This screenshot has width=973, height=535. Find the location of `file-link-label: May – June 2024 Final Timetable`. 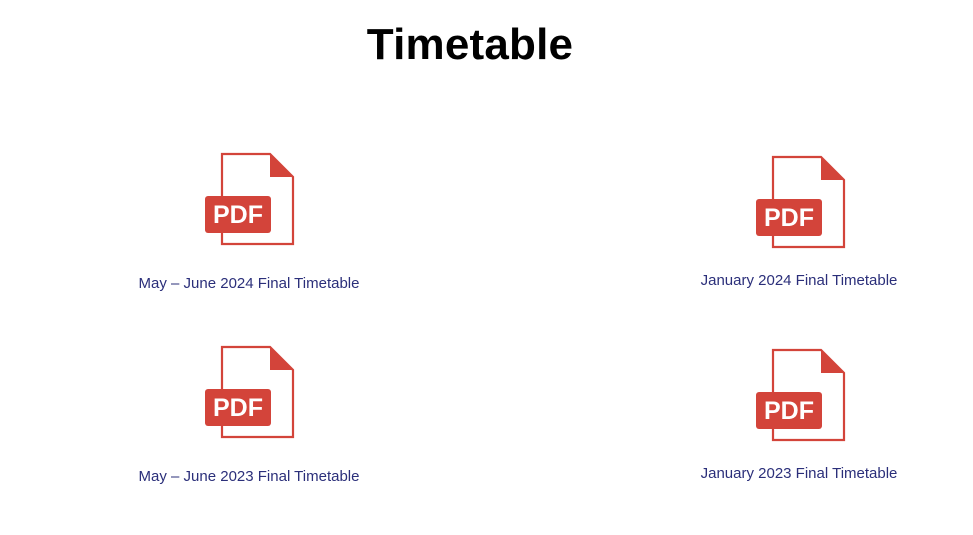

file-link-label: May – June 2024 Final Timetable is located at coordinates (249, 283).